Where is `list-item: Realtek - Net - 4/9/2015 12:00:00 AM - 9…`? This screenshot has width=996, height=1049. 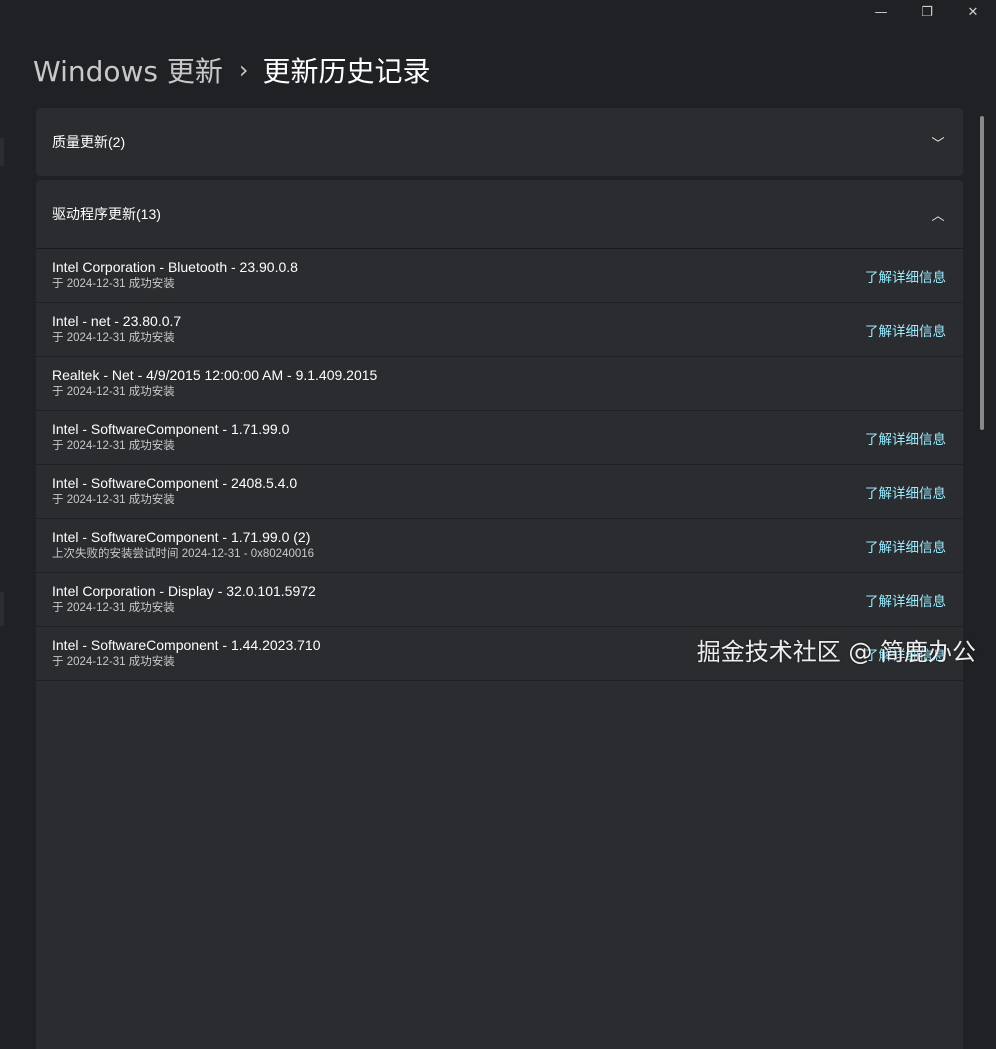 list-item: Realtek - Net - 4/9/2015 12:00:00 AM - 9… is located at coordinates (499, 384).